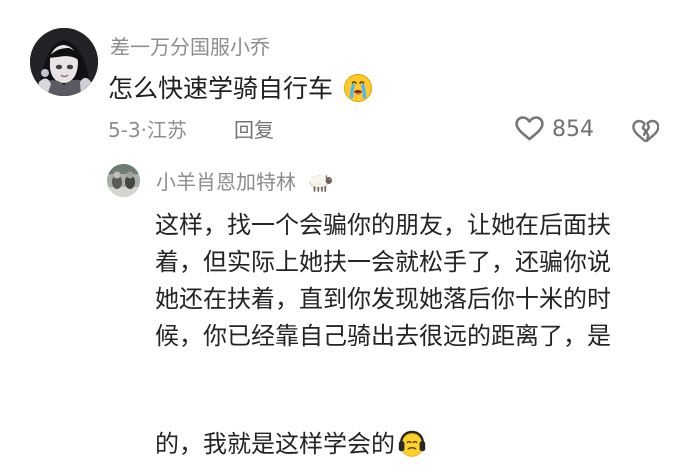 Image resolution: width=690 pixels, height=470 pixels. Describe the element at coordinates (254, 130) in the screenshot. I see `reply-button: 回复` at that location.